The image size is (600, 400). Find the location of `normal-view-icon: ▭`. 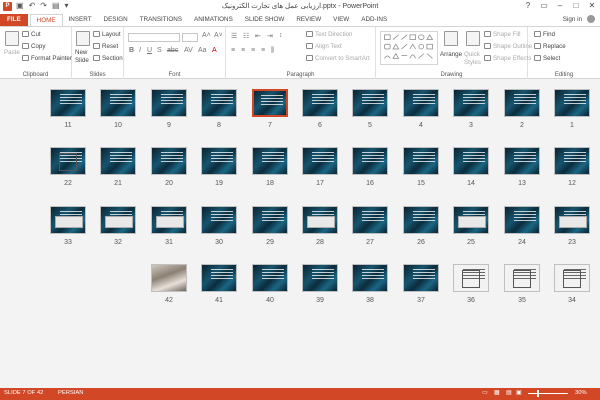

normal-view-icon: ▭ is located at coordinates (484, 393).